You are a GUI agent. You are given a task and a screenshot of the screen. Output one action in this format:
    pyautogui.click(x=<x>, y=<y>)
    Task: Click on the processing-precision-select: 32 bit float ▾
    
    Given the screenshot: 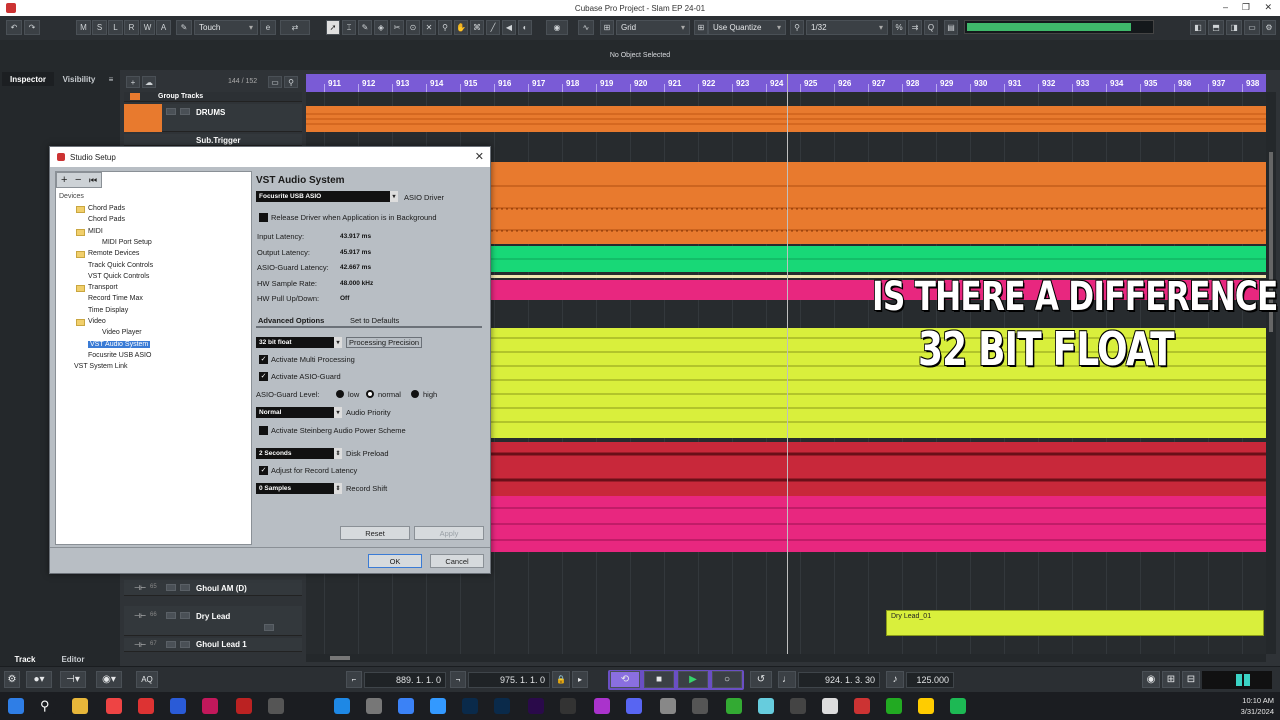 What is the action you would take?
    pyautogui.click(x=299, y=342)
    